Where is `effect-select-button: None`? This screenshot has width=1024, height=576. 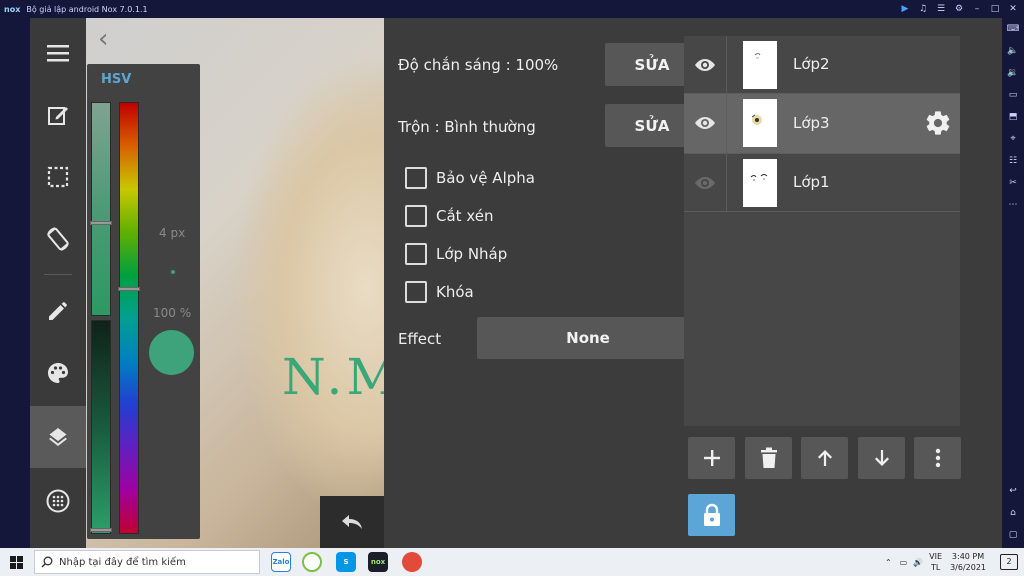 effect-select-button: None is located at coordinates (588, 338).